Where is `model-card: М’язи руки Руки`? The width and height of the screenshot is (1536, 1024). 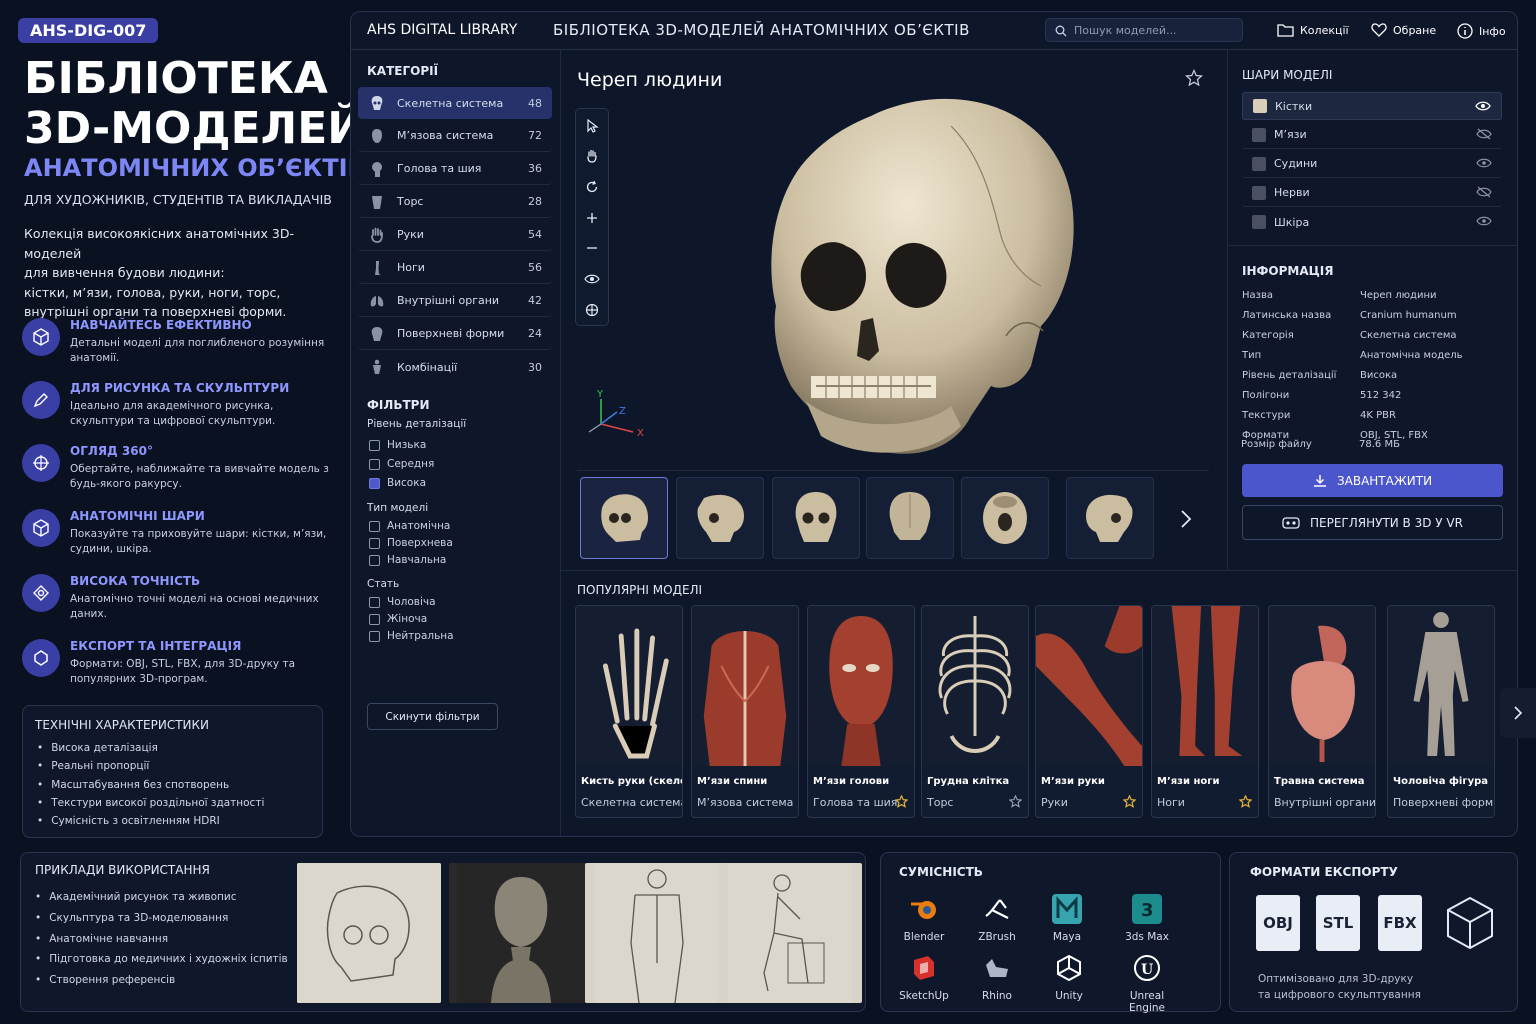
model-card: М’язи руки Руки is located at coordinates (1089, 711).